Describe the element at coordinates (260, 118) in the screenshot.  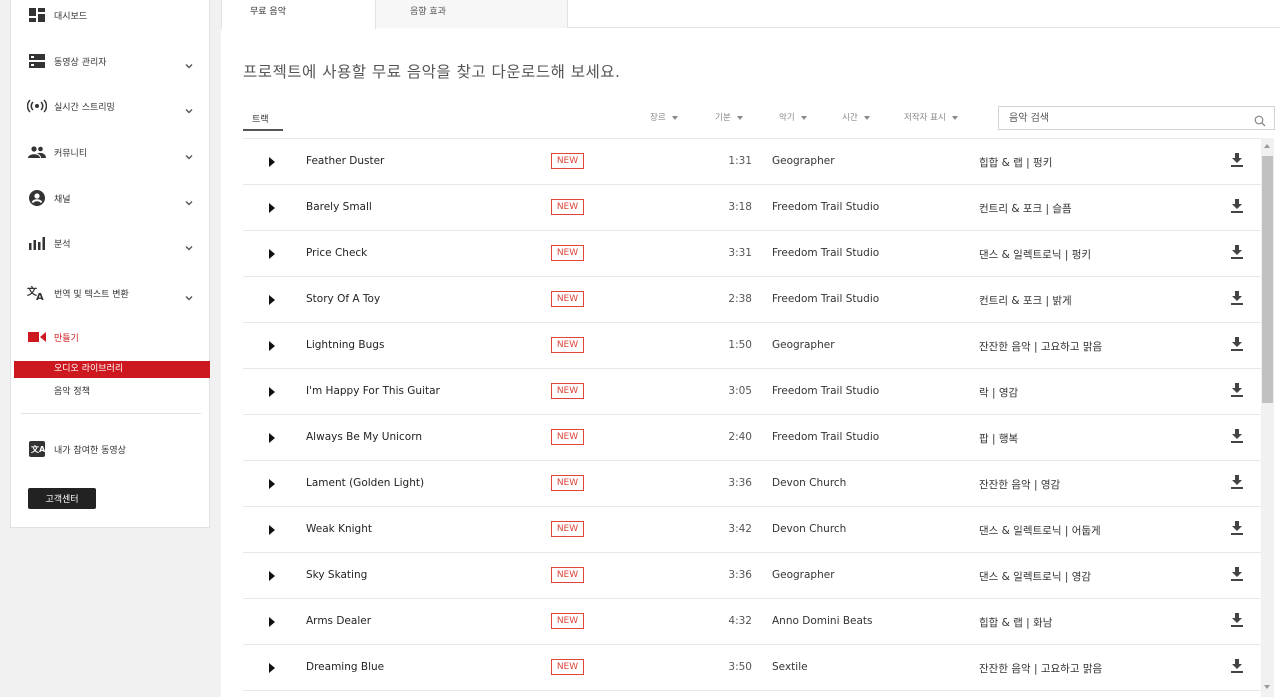
I see `tab-tracks: 트랙` at that location.